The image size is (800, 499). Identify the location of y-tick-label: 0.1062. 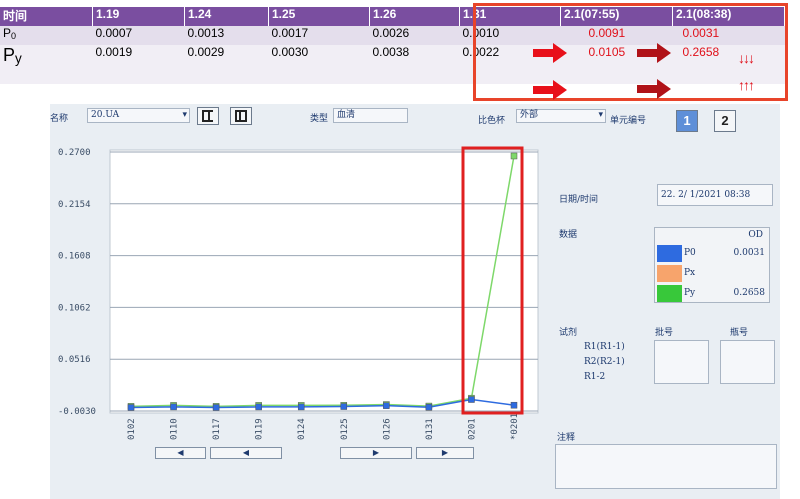
(74, 308).